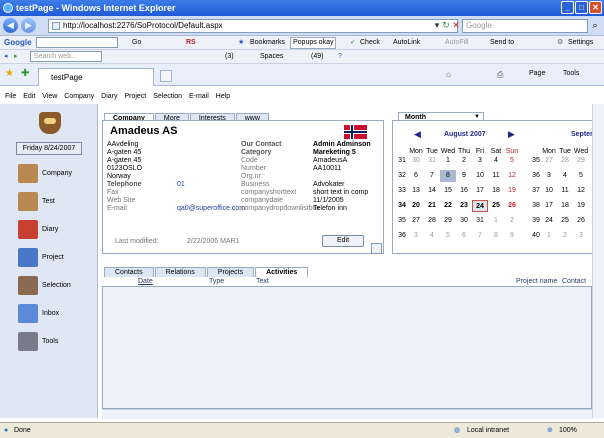 This screenshot has height=438, width=604. I want to click on horizontal-scrollbar, so click(347, 414).